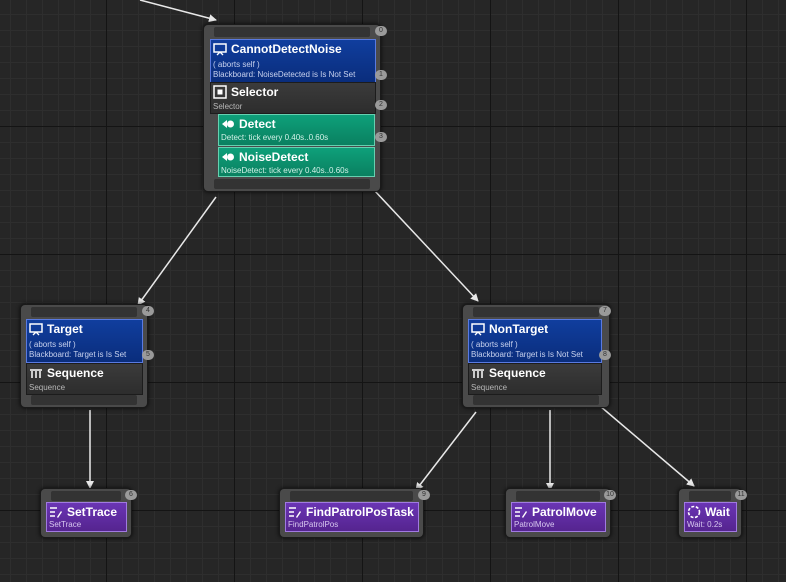  What do you see at coordinates (610, 495) in the screenshot?
I see `execution-index-badge: 10` at bounding box center [610, 495].